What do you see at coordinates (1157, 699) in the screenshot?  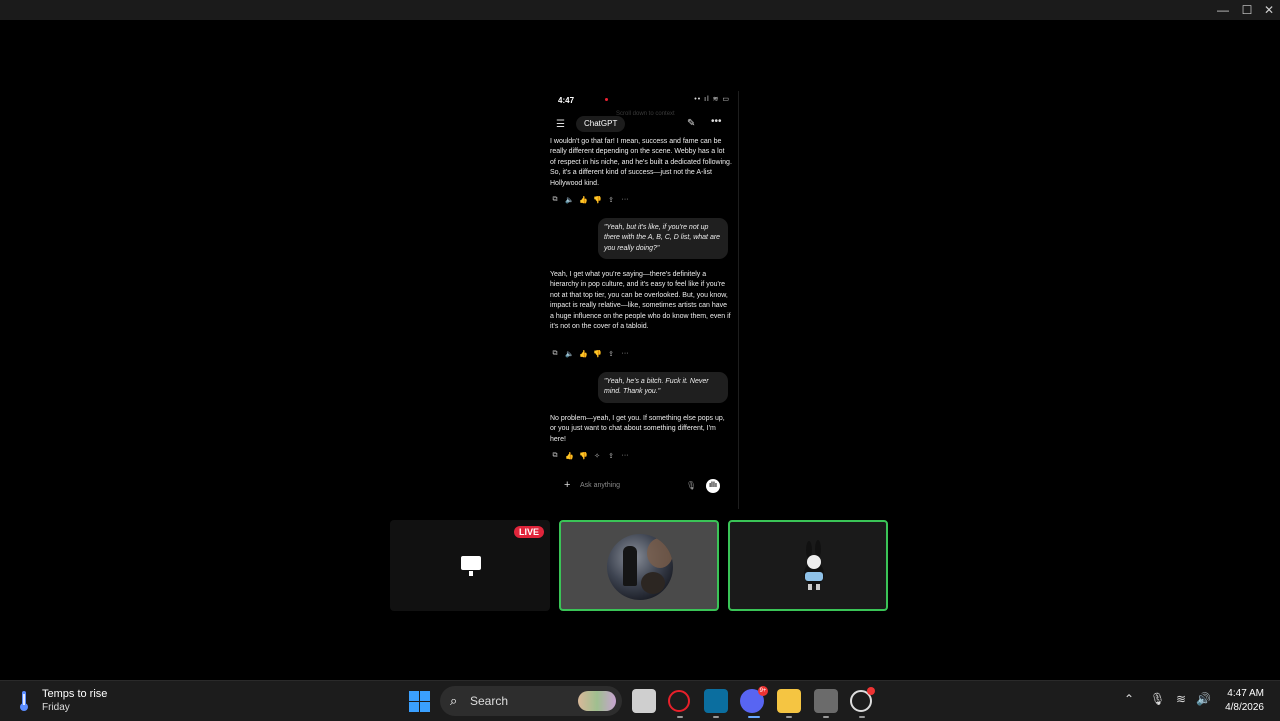 I see `microphone-icon: 🎙` at bounding box center [1157, 699].